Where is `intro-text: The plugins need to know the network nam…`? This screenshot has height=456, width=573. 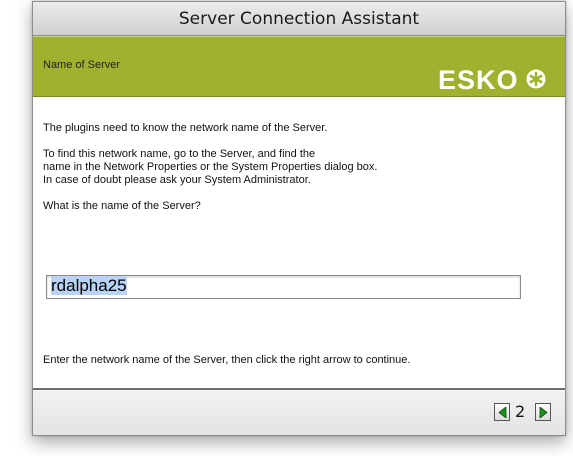
intro-text: The plugins need to know the network nam… is located at coordinates (185, 128).